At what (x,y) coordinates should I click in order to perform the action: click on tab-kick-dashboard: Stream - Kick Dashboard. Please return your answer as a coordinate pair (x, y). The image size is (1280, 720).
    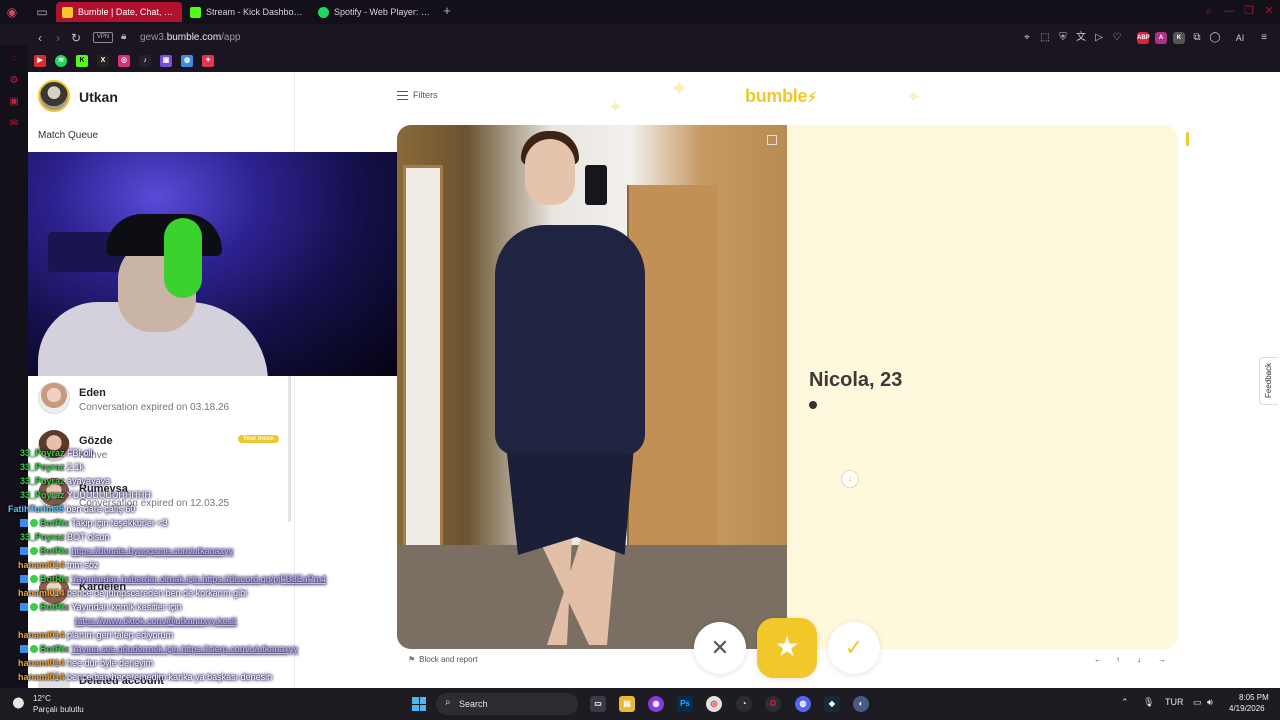
    Looking at the image, I should click on (247, 12).